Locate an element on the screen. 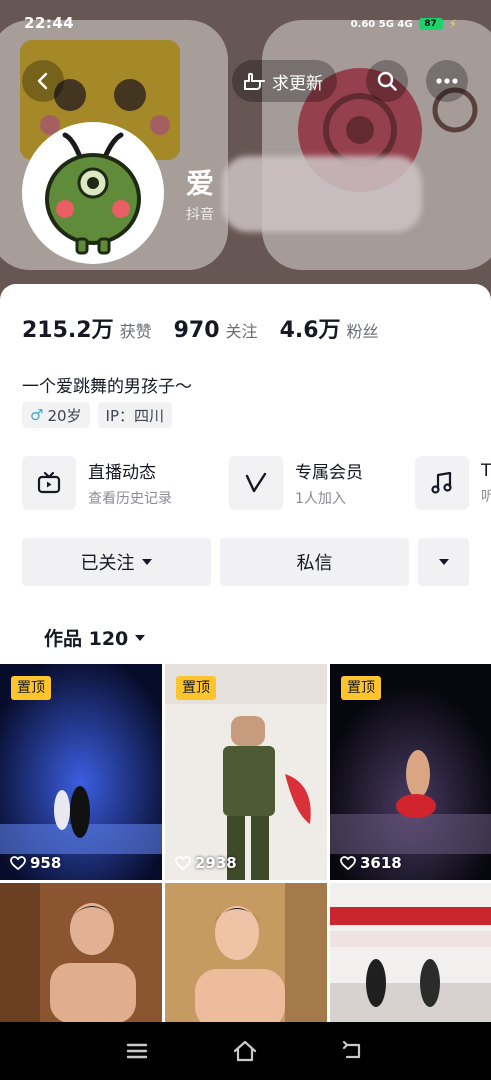 Image resolution: width=491 pixels, height=1080 pixels. age-label: 20岁 is located at coordinates (64, 415).